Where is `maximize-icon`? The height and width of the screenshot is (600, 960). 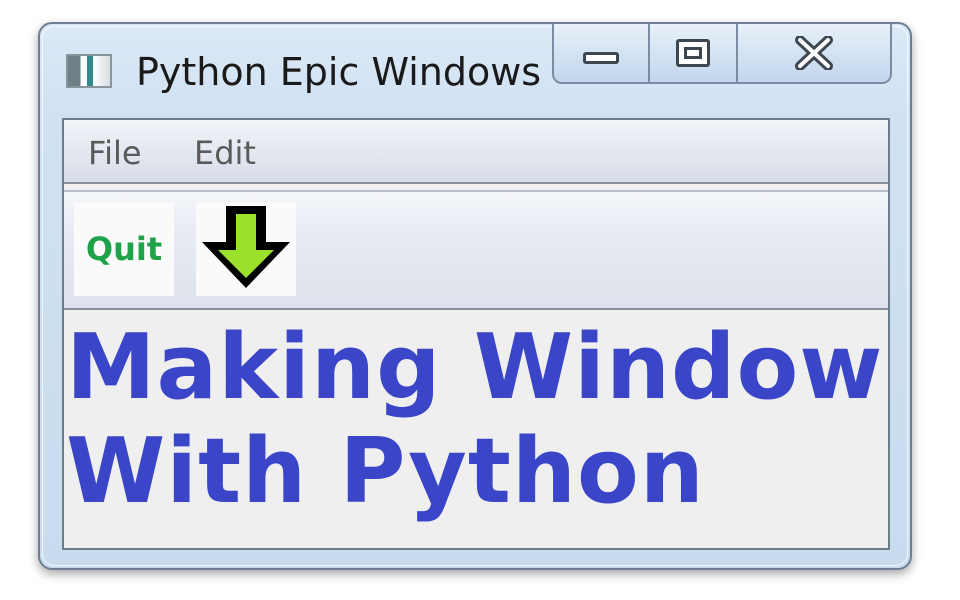 maximize-icon is located at coordinates (693, 53).